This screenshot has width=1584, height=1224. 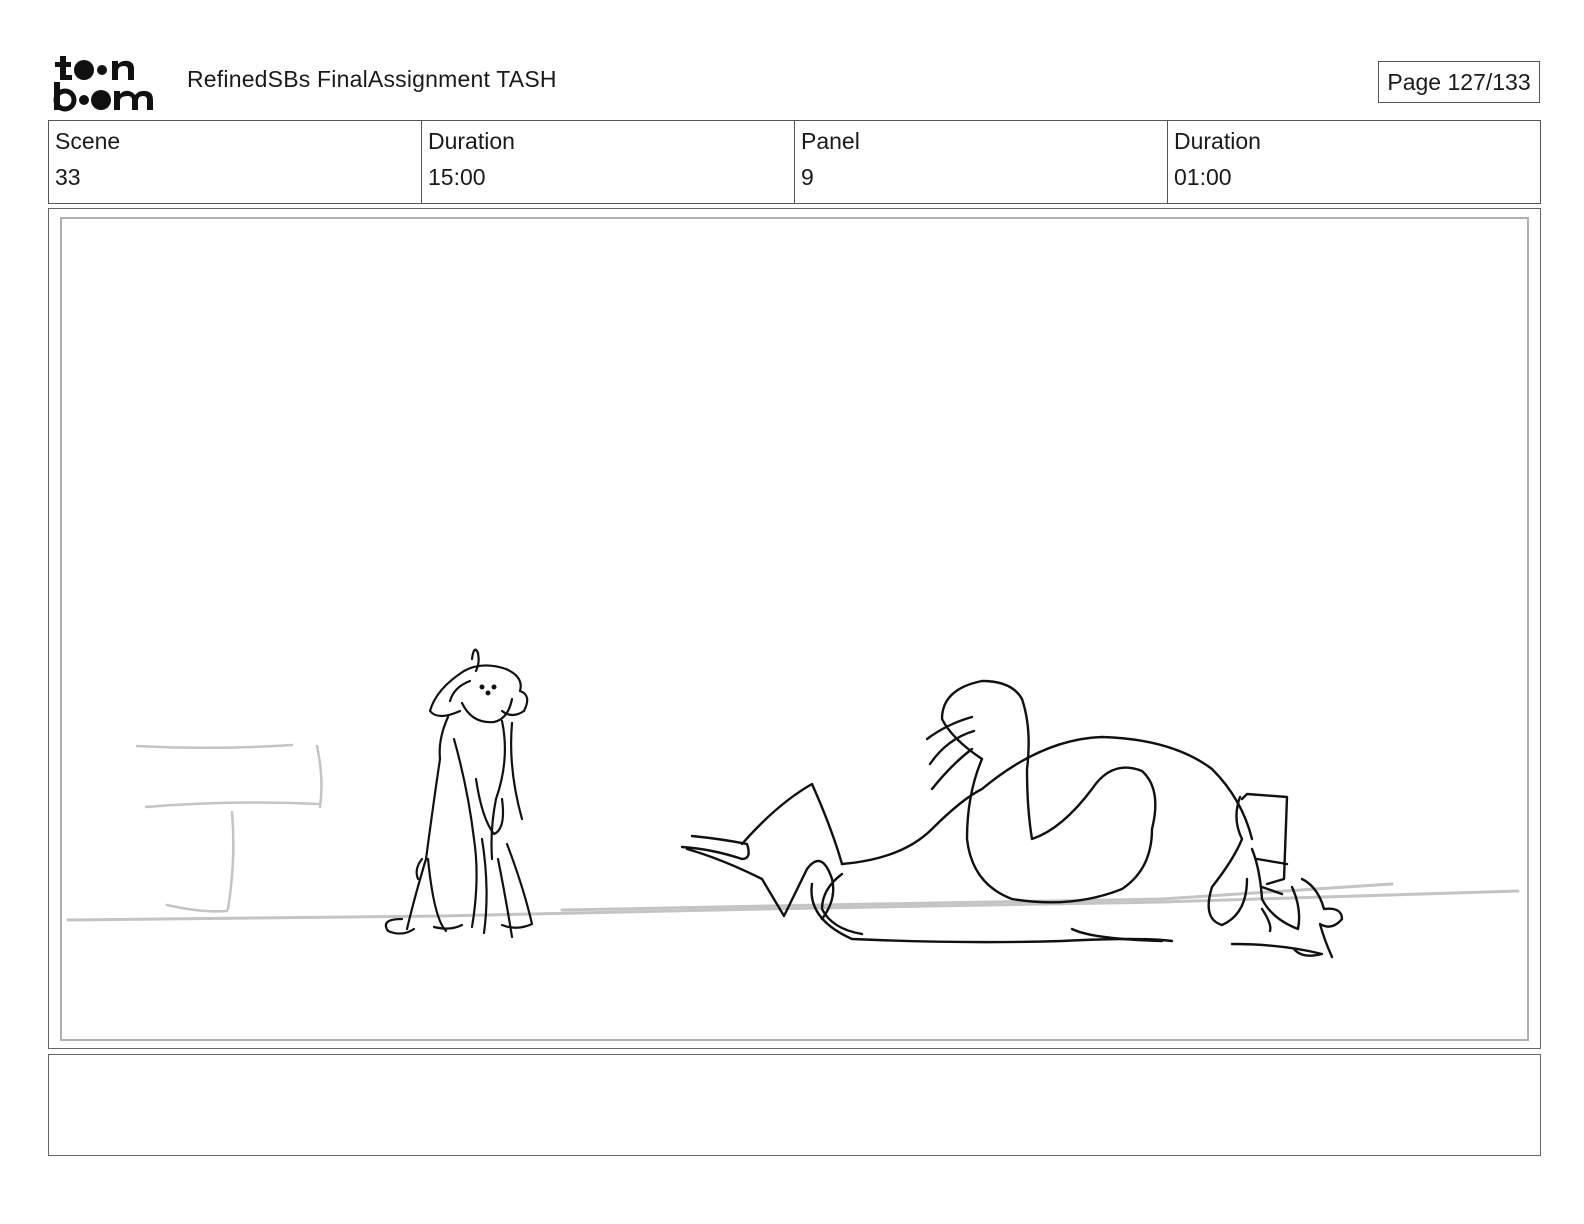 What do you see at coordinates (372, 79) in the screenshot?
I see `document-title: RefinedSBs FinalAssignment TASH` at bounding box center [372, 79].